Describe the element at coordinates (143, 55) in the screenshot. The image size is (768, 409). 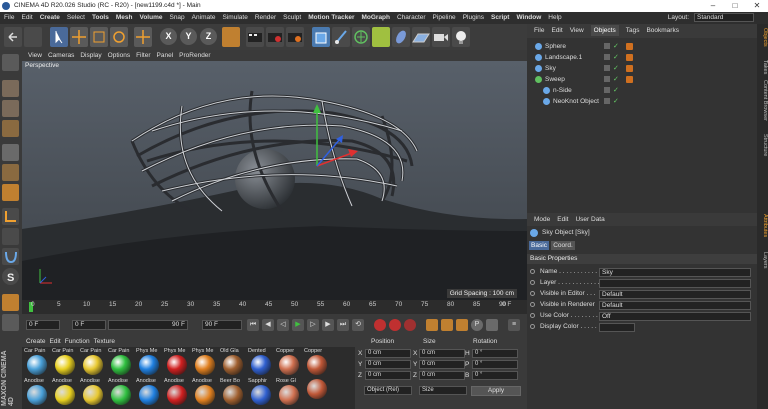
I see `viewport-menu-filter: Filter` at that location.